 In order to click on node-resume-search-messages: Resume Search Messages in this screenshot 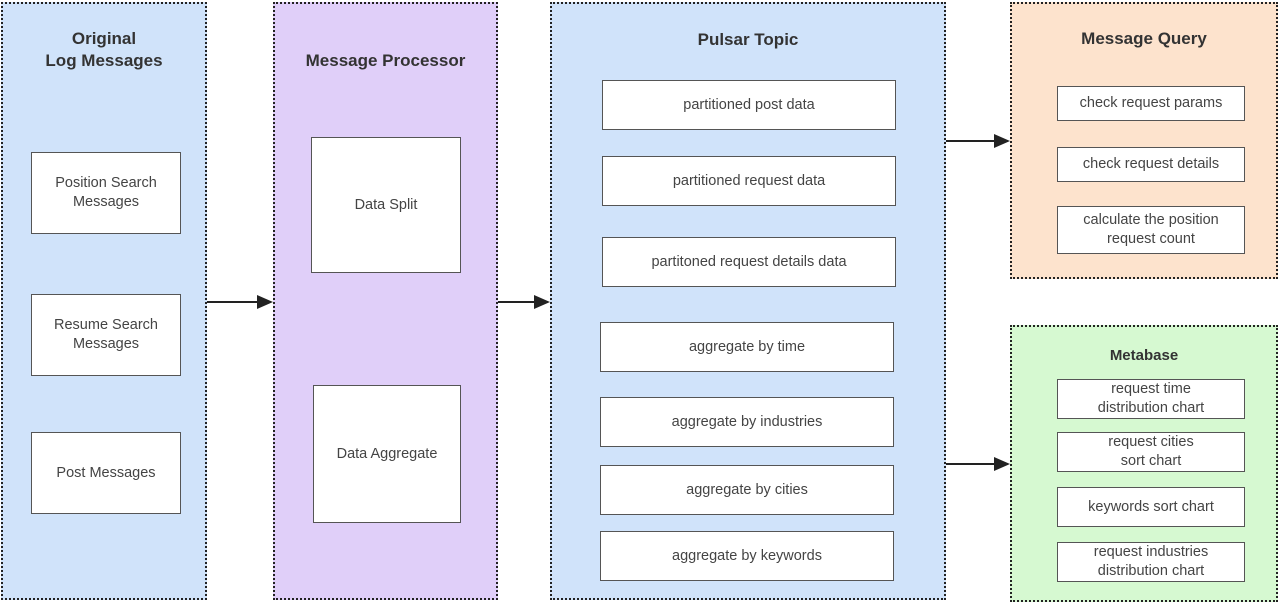, I will do `click(106, 335)`.